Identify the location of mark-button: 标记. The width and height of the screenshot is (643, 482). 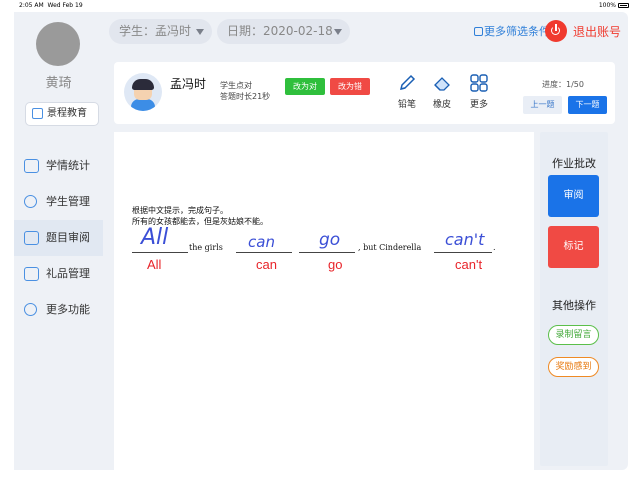
(573, 247).